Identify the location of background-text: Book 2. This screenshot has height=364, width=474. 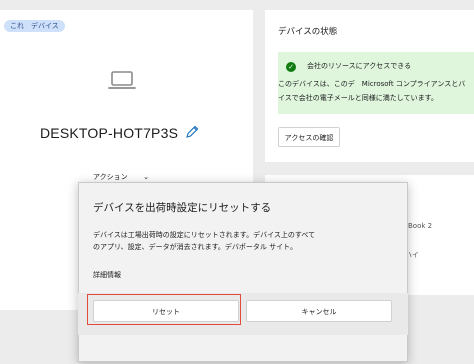
(420, 226).